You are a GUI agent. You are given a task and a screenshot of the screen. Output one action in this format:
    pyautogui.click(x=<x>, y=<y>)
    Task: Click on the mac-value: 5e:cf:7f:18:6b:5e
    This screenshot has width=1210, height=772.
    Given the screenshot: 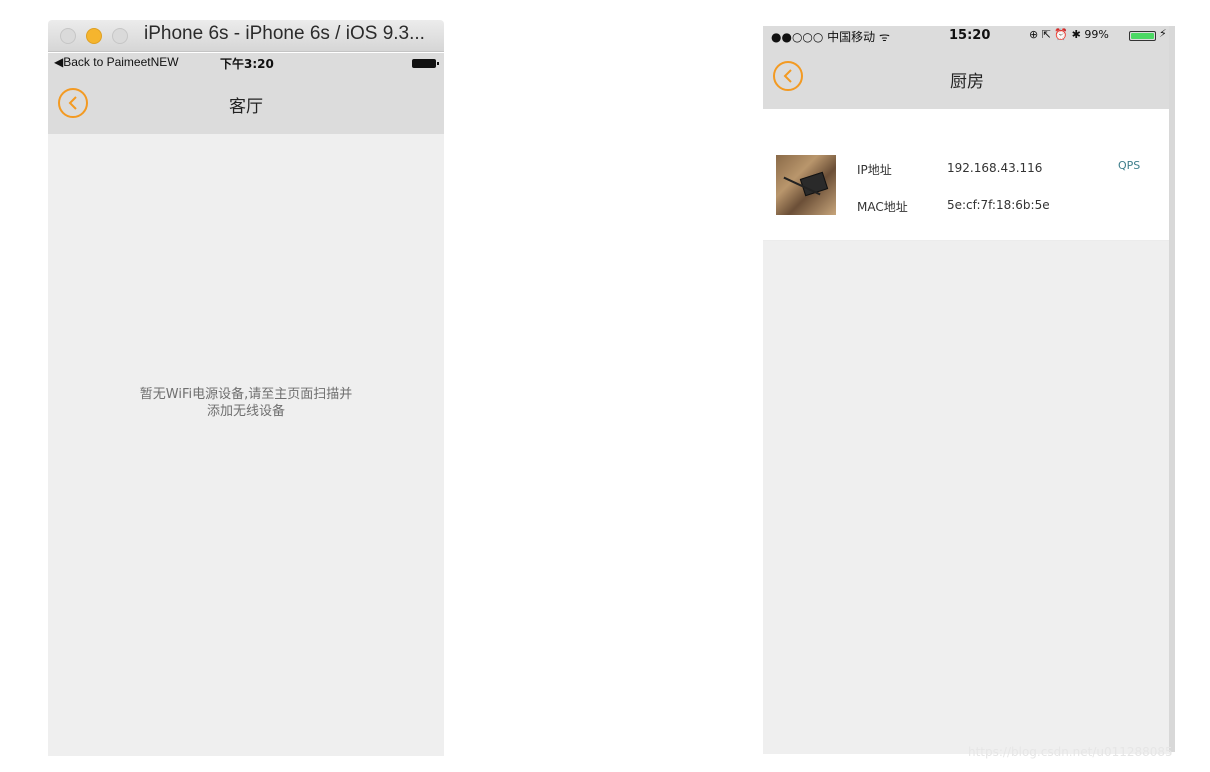 What is the action you would take?
    pyautogui.click(x=998, y=205)
    